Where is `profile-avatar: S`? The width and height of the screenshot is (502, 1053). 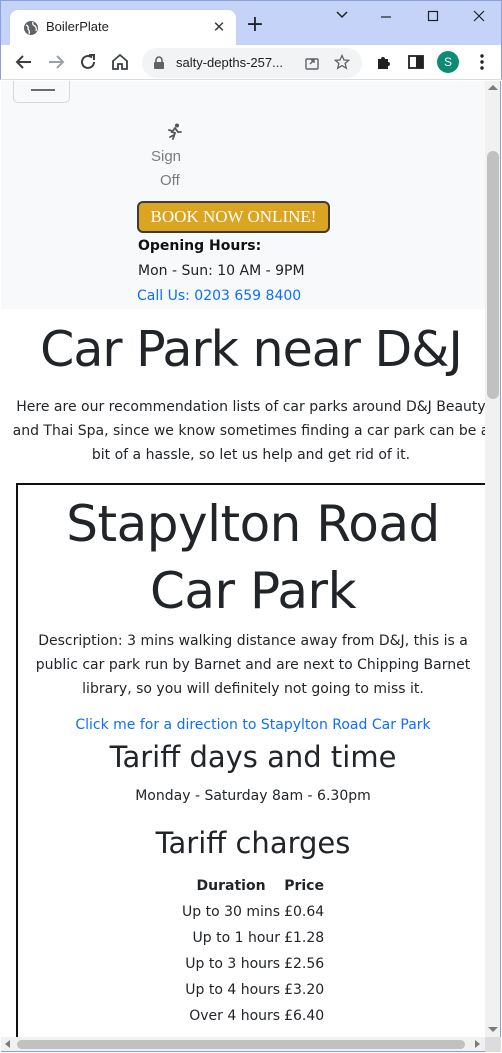
profile-avatar: S is located at coordinates (448, 62).